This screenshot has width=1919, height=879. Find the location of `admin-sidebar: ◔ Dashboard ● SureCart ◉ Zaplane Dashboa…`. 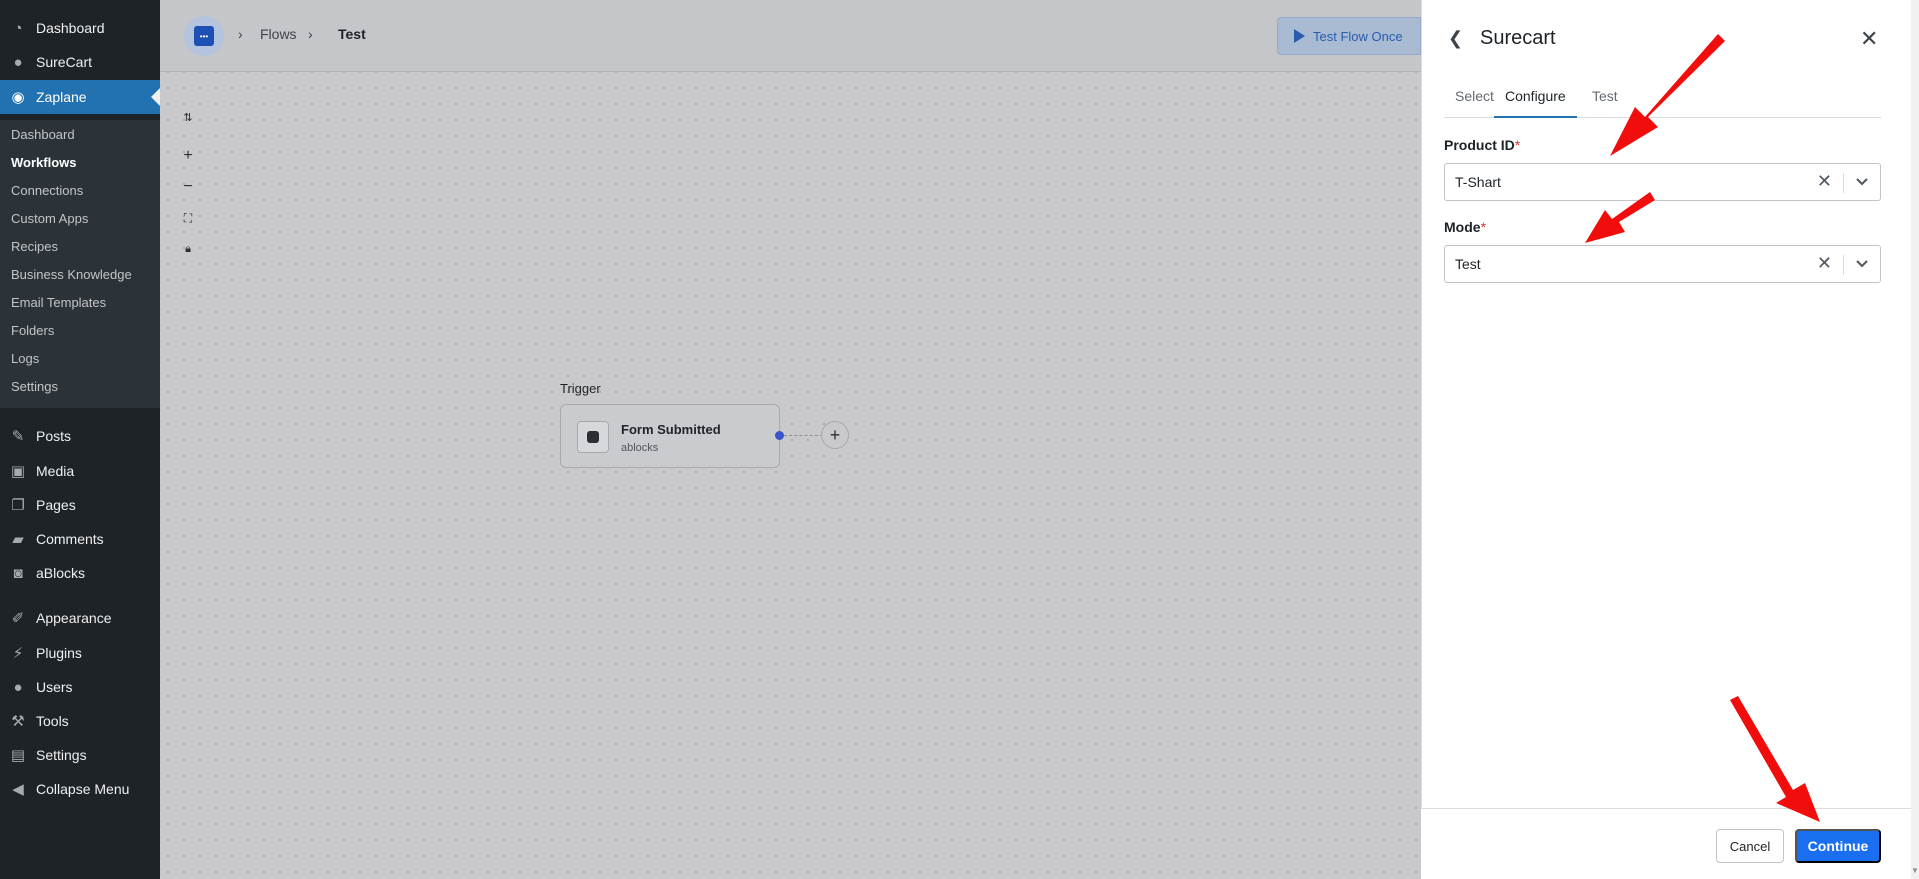

admin-sidebar: ◔ Dashboard ● SureCart ◉ Zaplane Dashboa… is located at coordinates (80, 439).